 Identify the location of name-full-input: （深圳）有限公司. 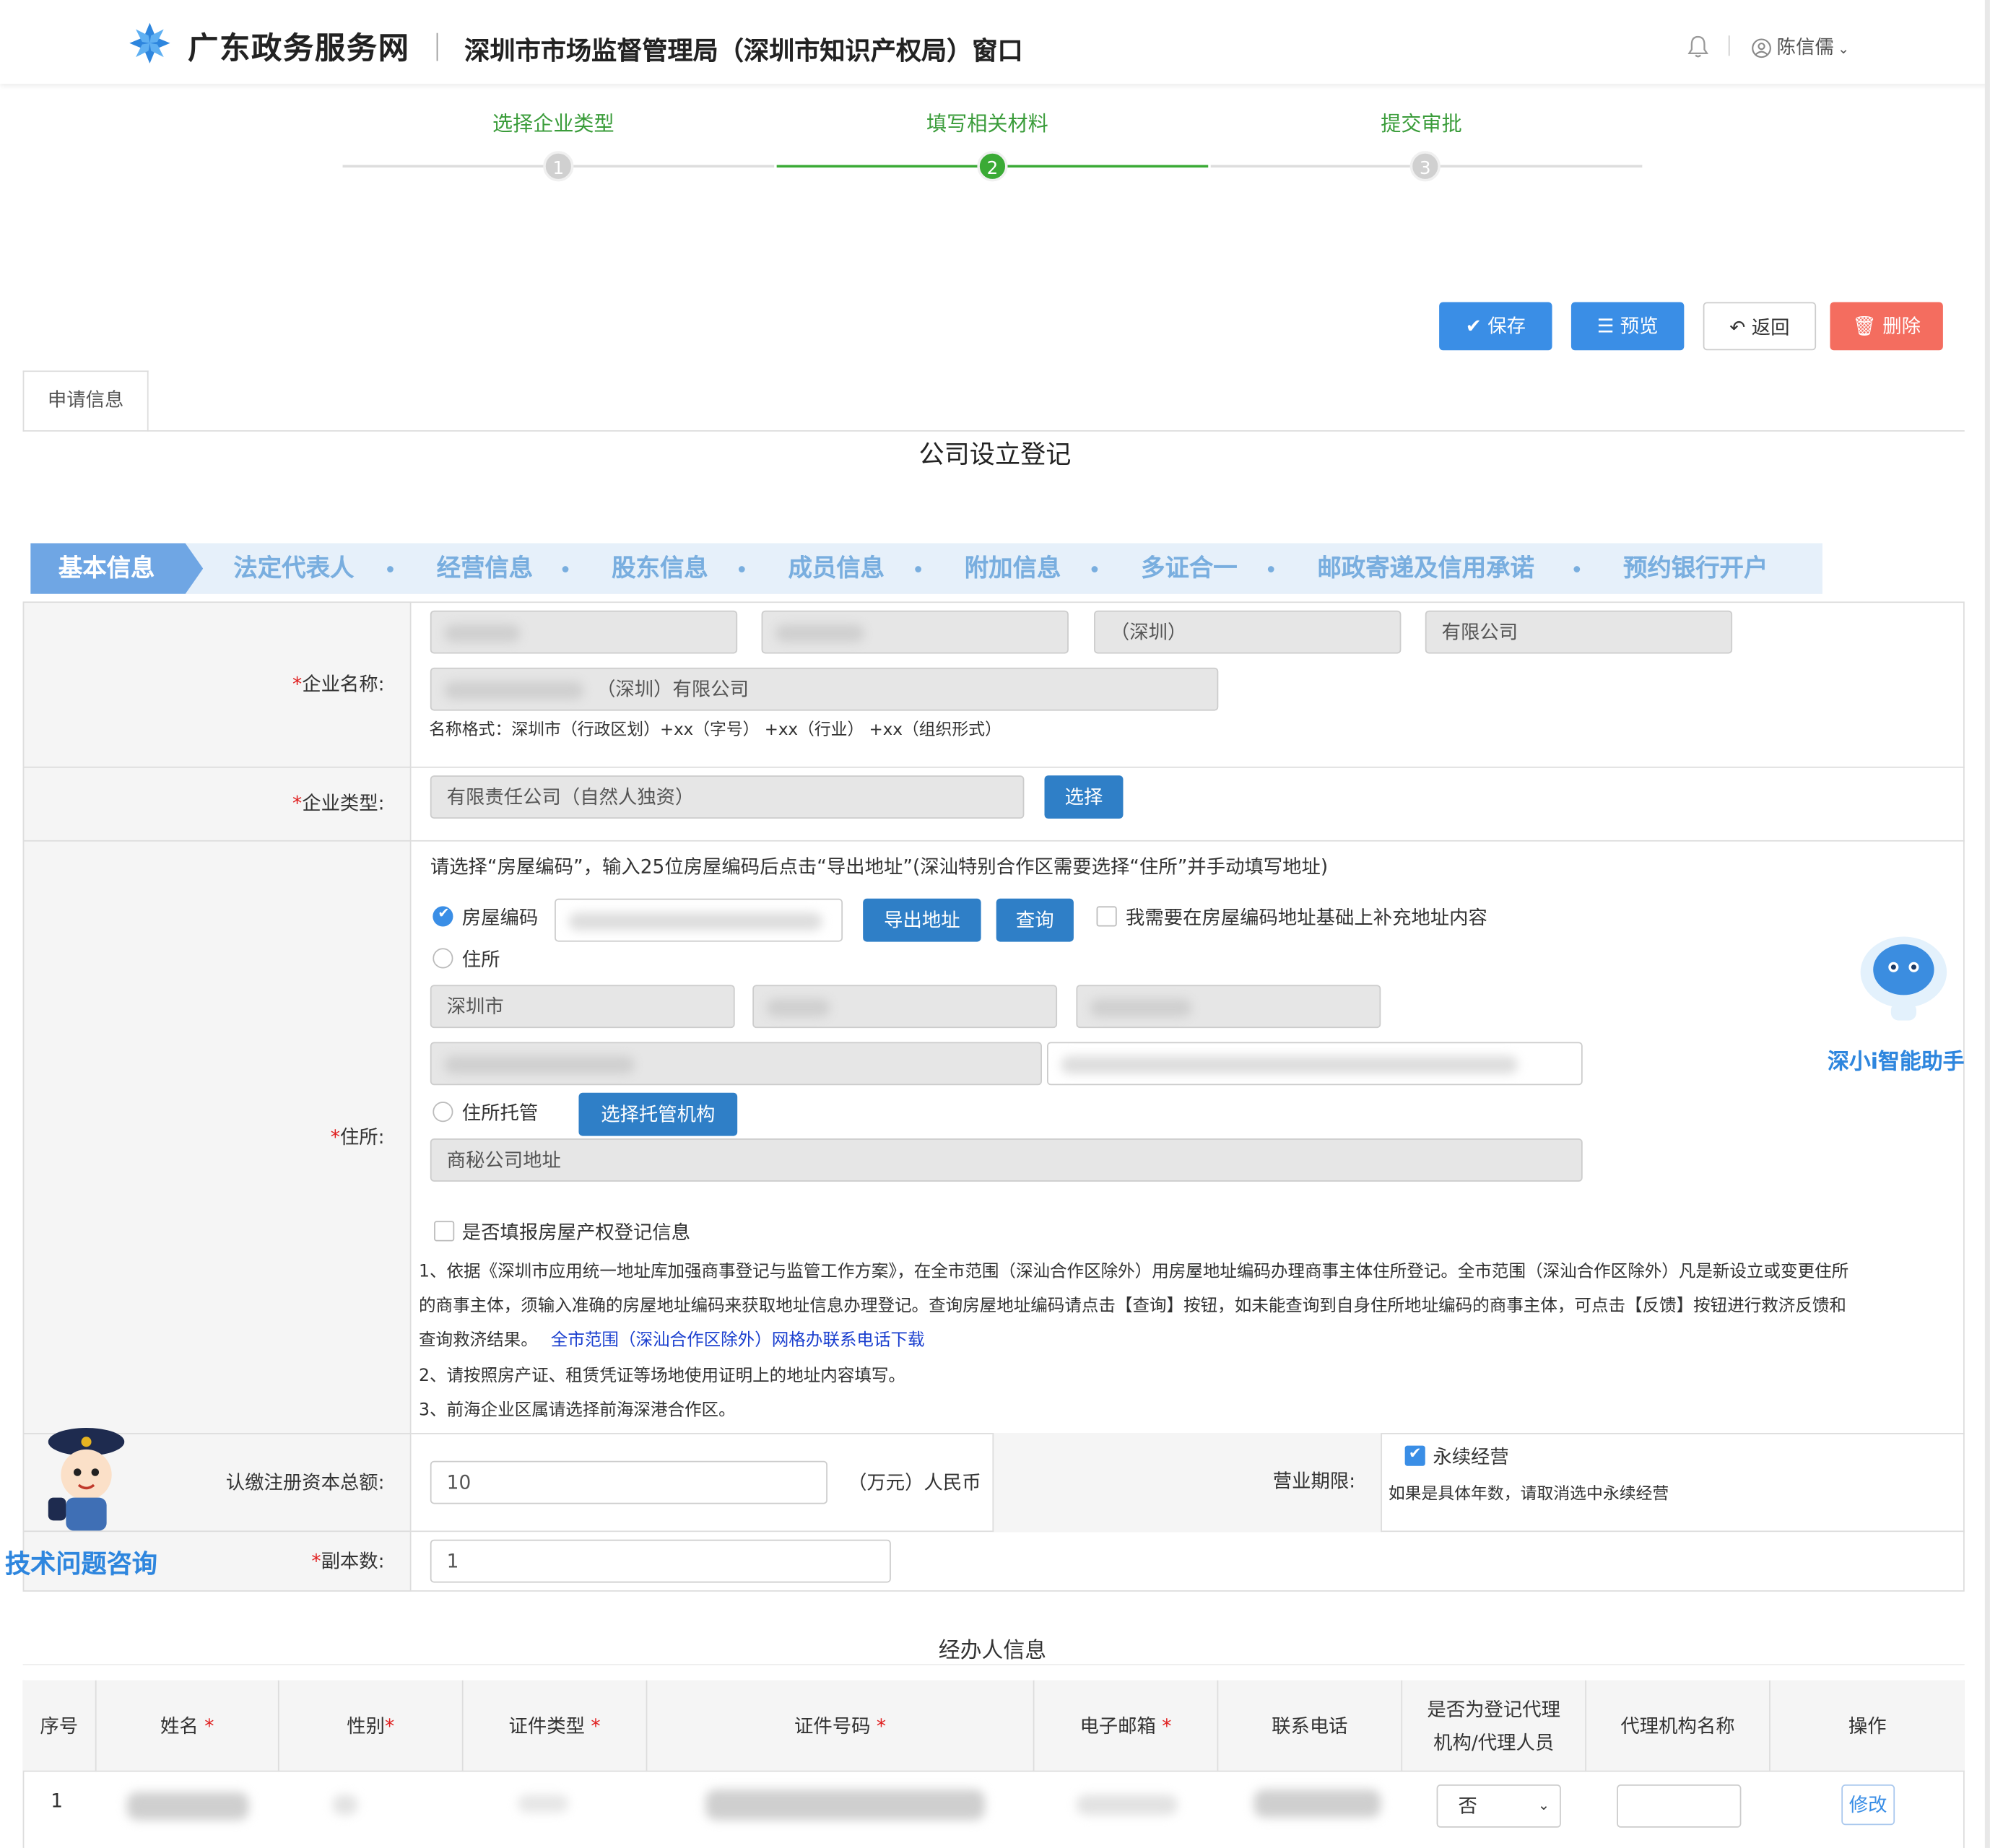
(824, 689).